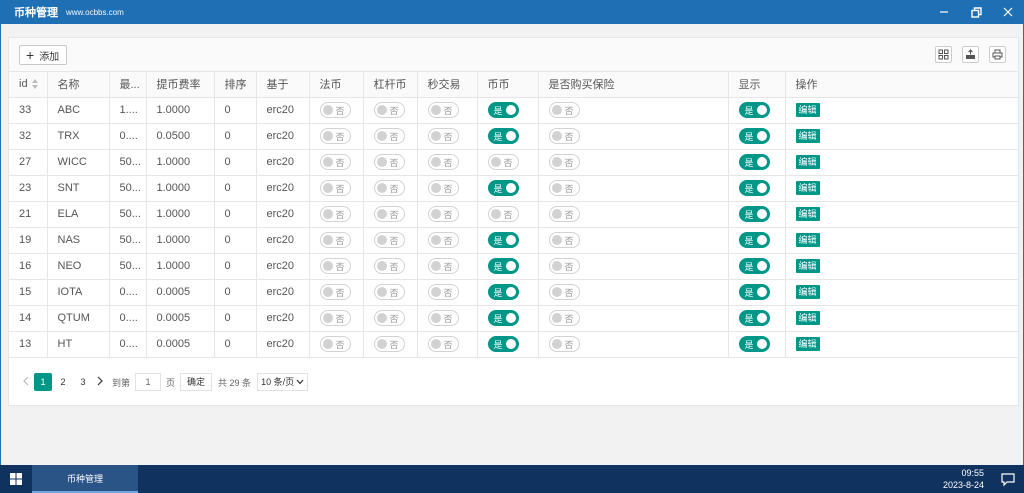 The width and height of the screenshot is (1024, 493). I want to click on page-button-2: 2, so click(63, 382).